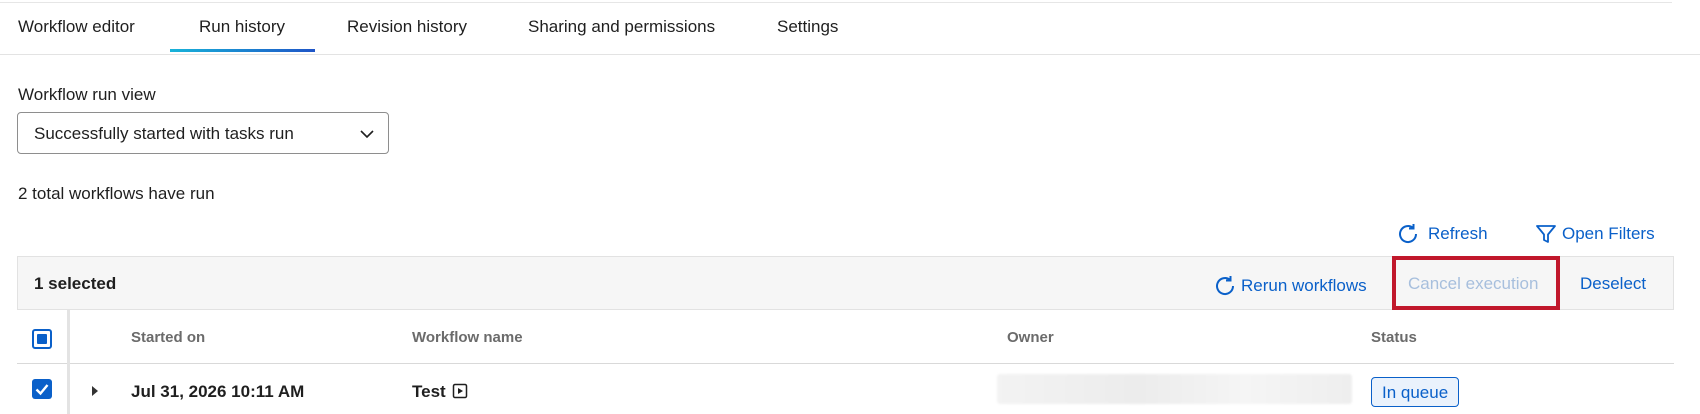 The height and width of the screenshot is (414, 1700). Describe the element at coordinates (164, 133) in the screenshot. I see `run-view-selected-value: Successfully started with tasks run` at that location.